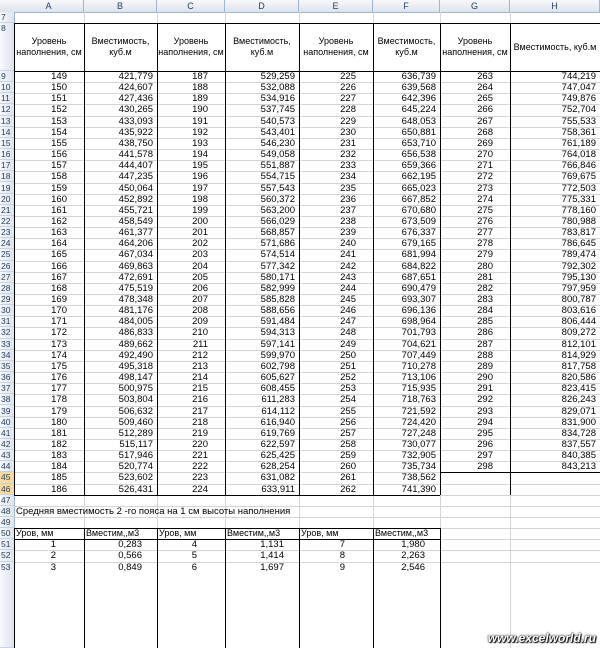 This screenshot has height=648, width=600. I want to click on level-cell: 168, so click(40, 288).